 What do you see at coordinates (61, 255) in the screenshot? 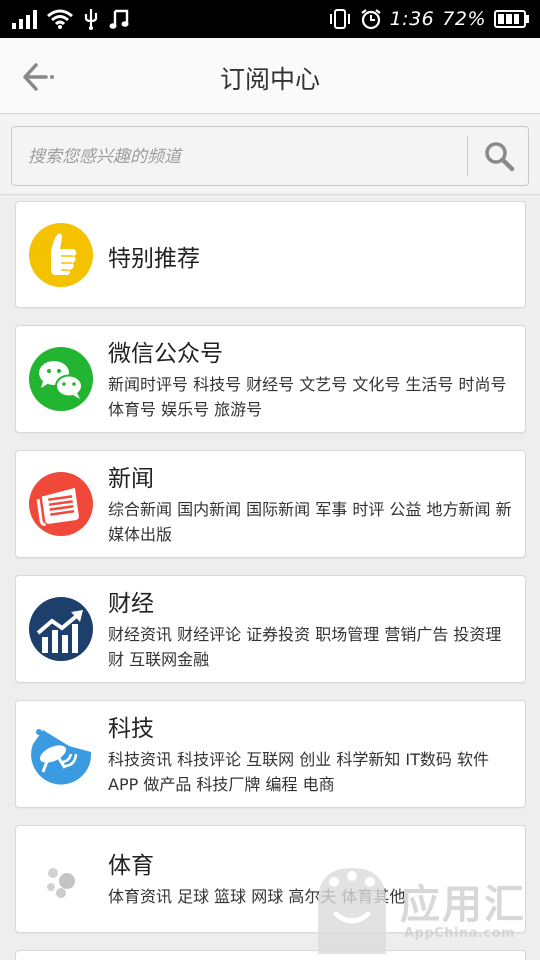
I see `thumbs-up-icon` at bounding box center [61, 255].